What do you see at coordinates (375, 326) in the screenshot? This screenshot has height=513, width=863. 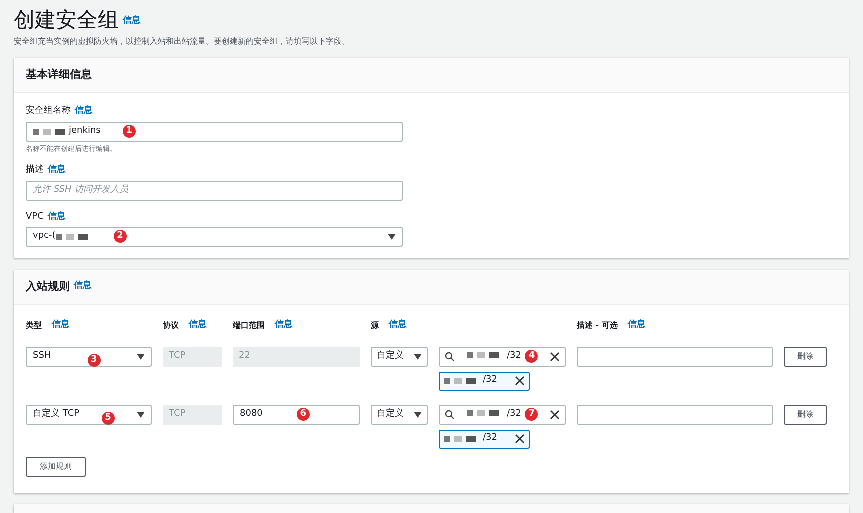 I see `column-header: 源` at bounding box center [375, 326].